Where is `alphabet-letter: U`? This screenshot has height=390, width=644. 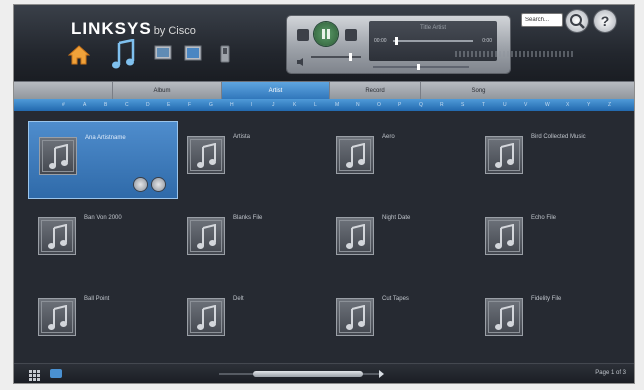 alphabet-letter: U is located at coordinates (505, 105).